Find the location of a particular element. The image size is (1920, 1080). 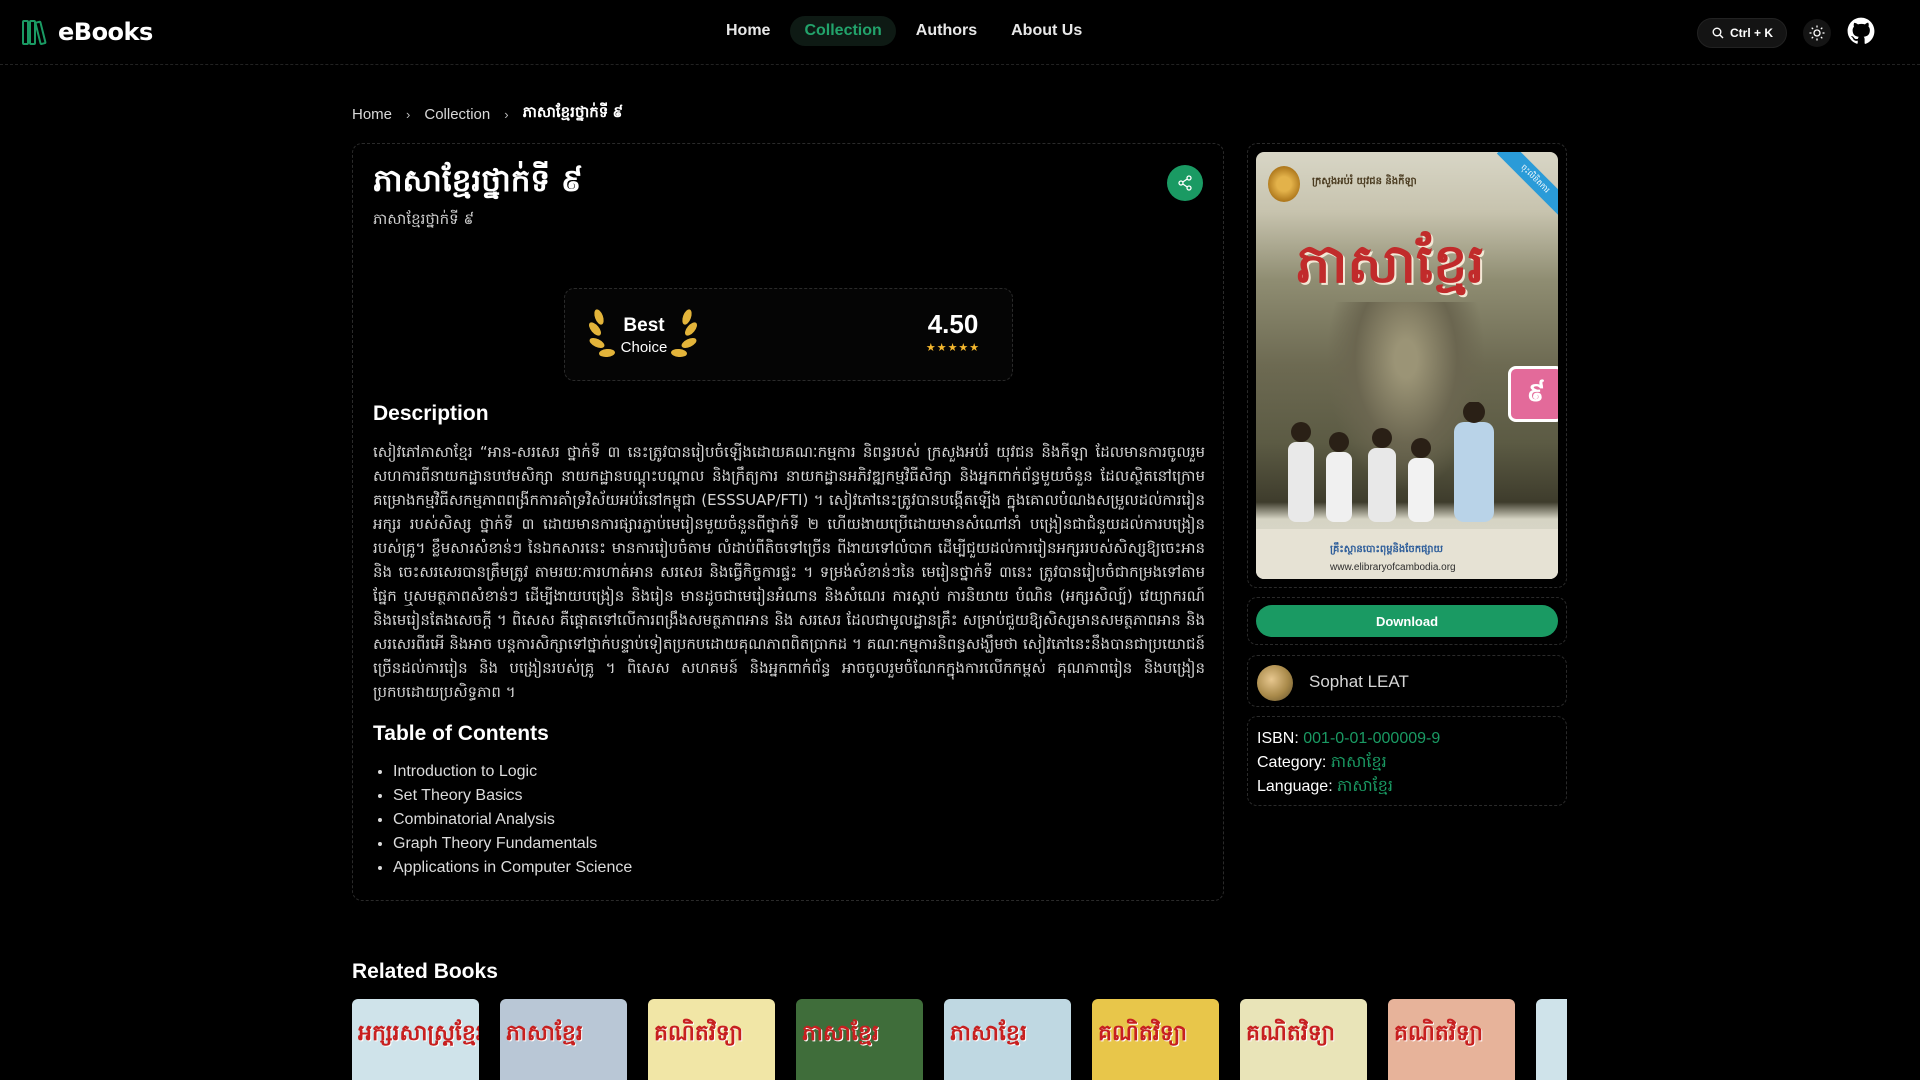

cover-title: ភាសាខ្មែរ is located at coordinates (1390, 263).